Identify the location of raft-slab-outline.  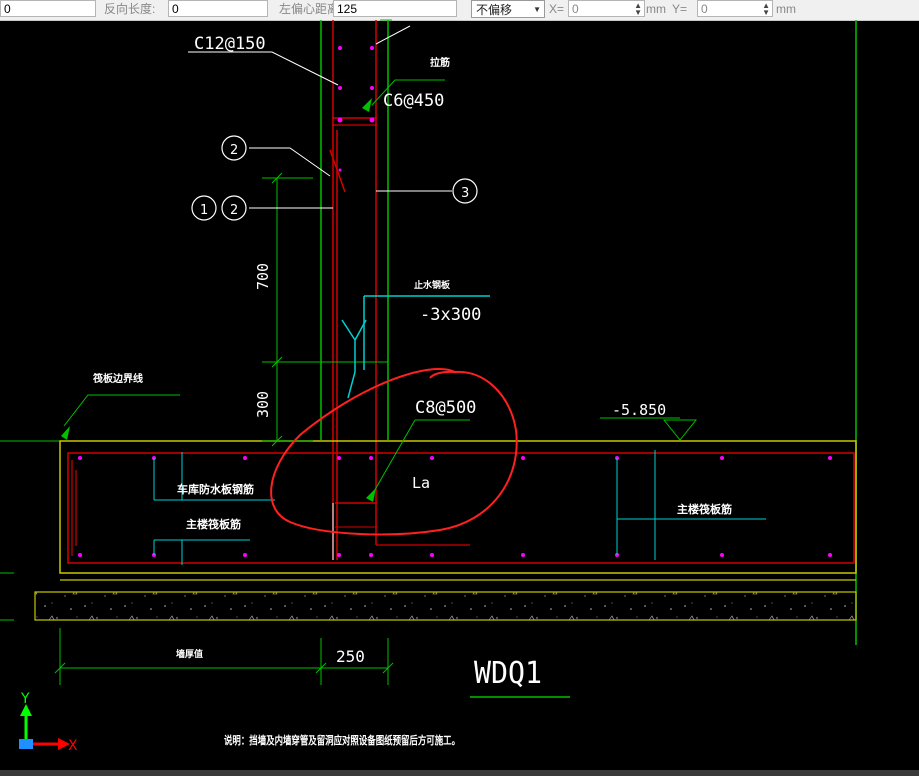
(458, 507).